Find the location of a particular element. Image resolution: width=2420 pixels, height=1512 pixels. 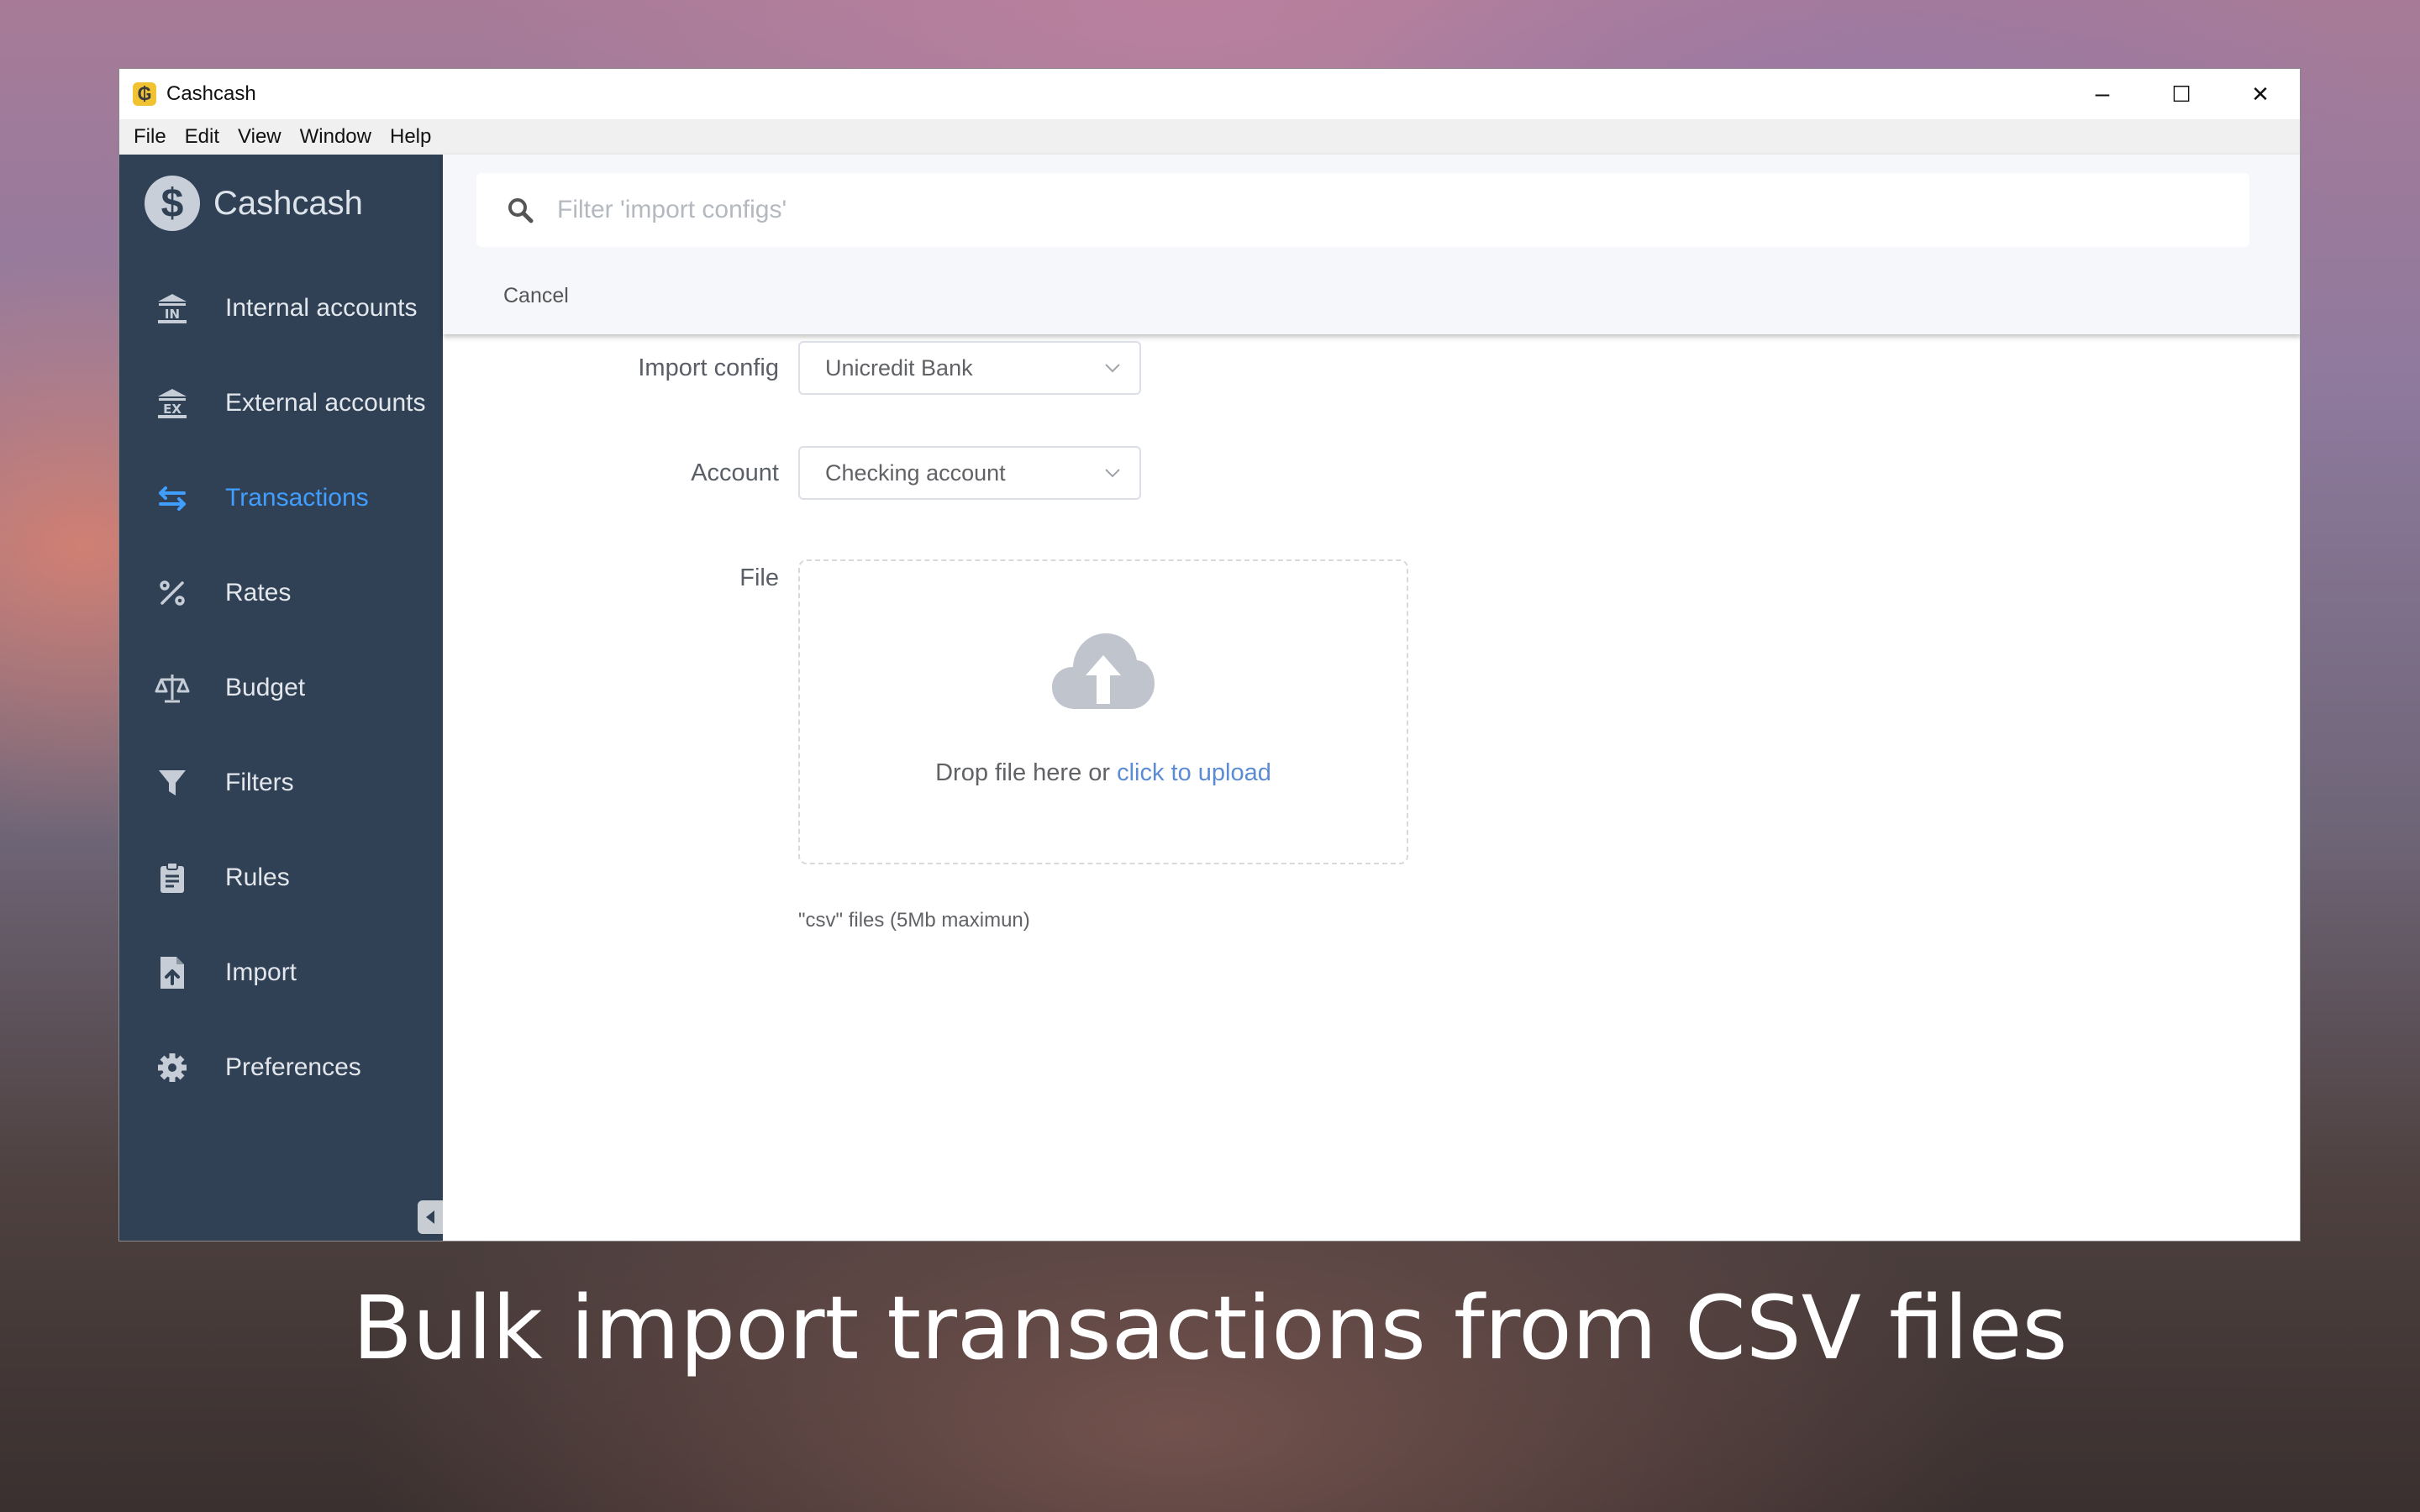

maximize-button: ☐ is located at coordinates (2181, 94).